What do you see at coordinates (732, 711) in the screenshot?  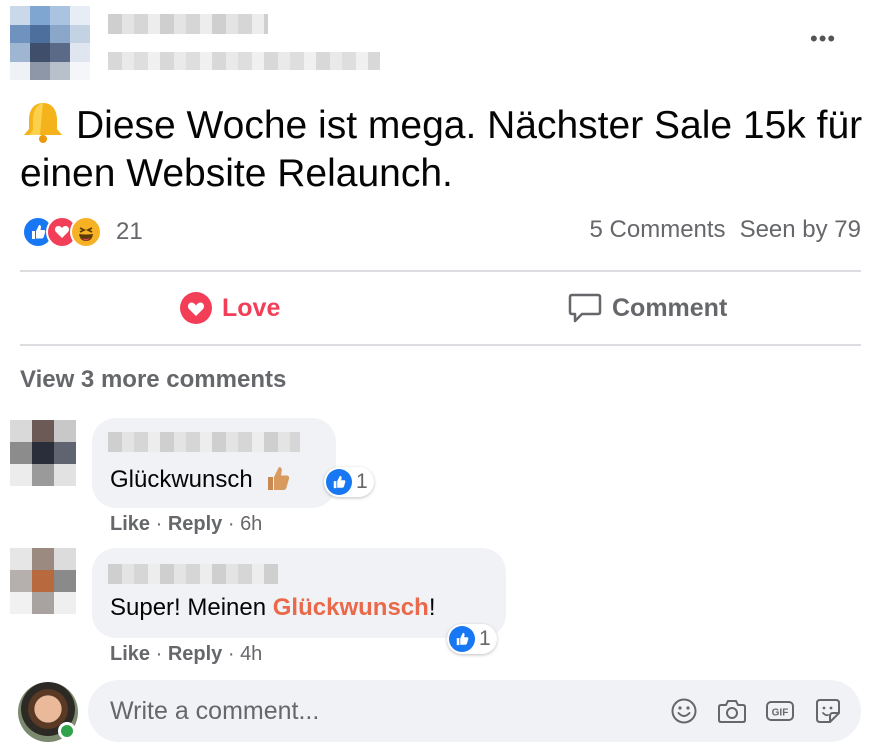 I see `camera-icon` at bounding box center [732, 711].